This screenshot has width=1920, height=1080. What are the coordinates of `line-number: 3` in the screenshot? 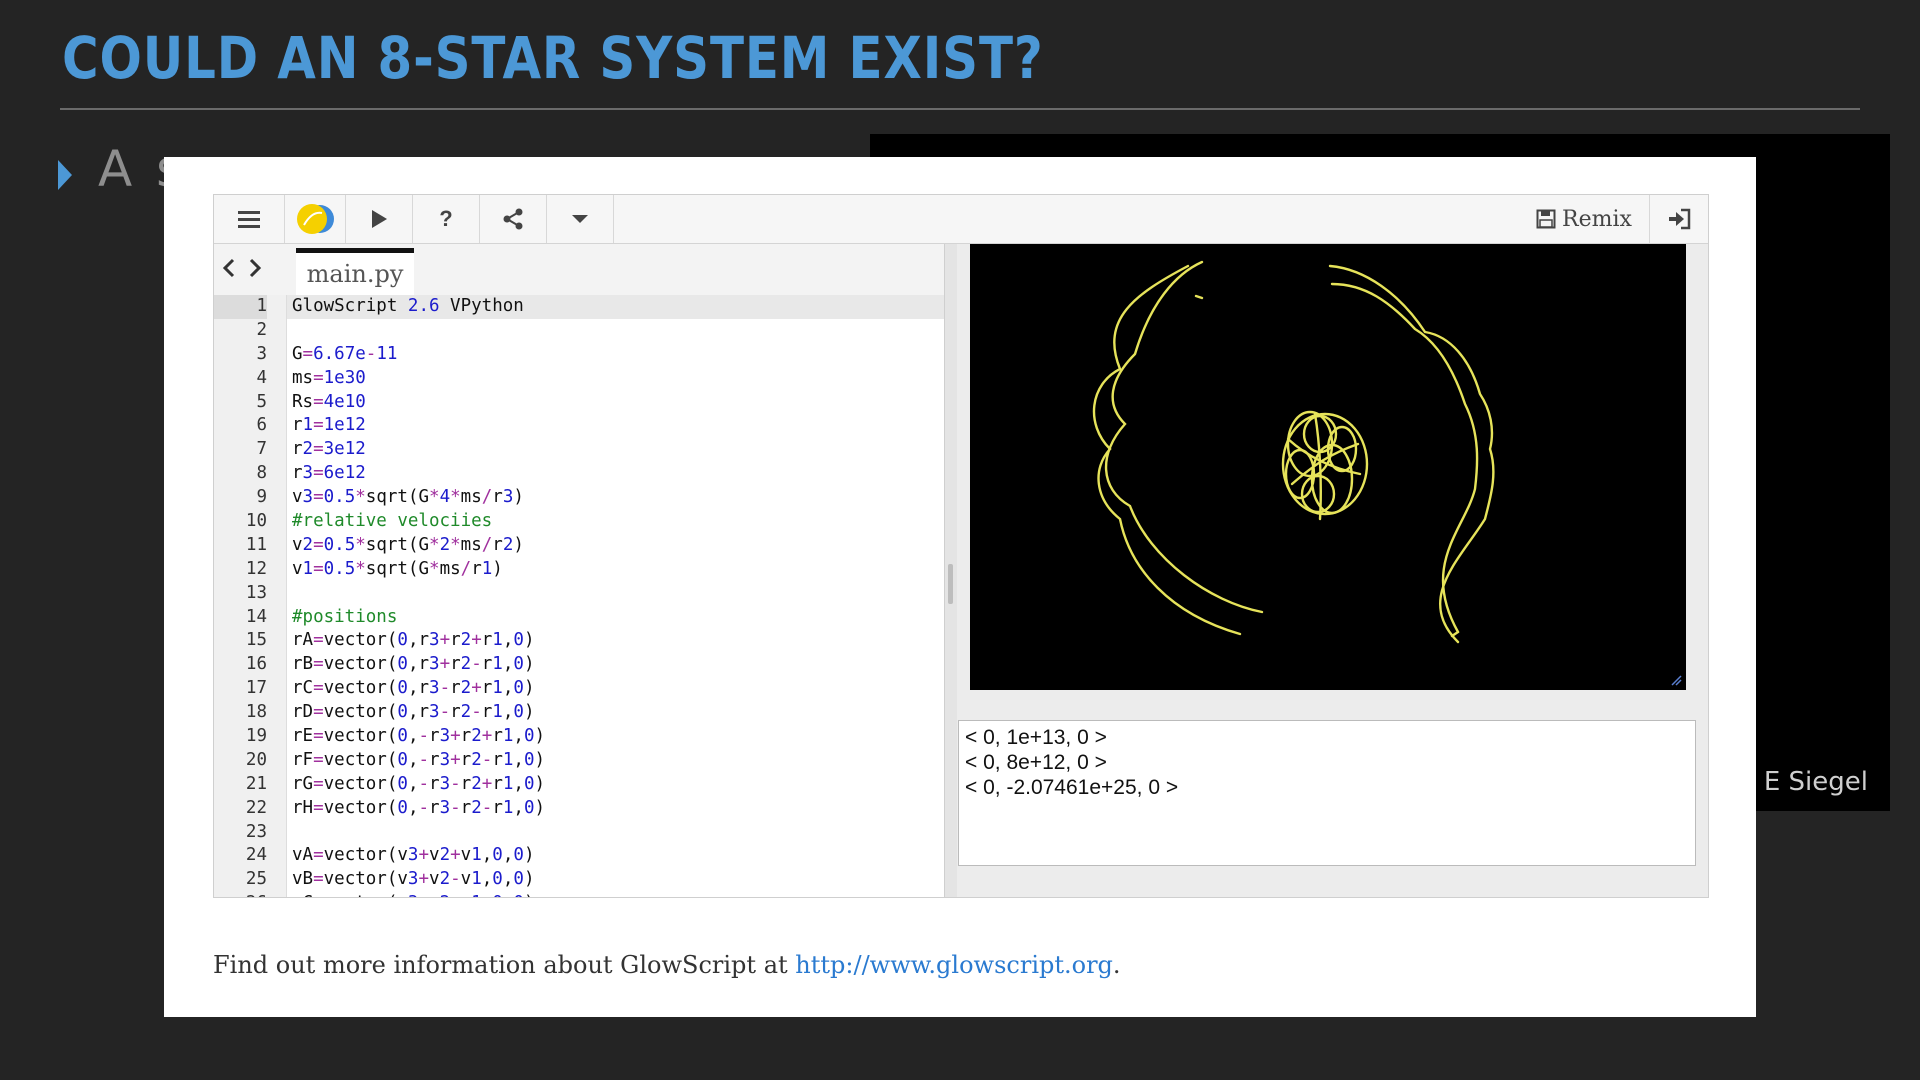 It's located at (261, 353).